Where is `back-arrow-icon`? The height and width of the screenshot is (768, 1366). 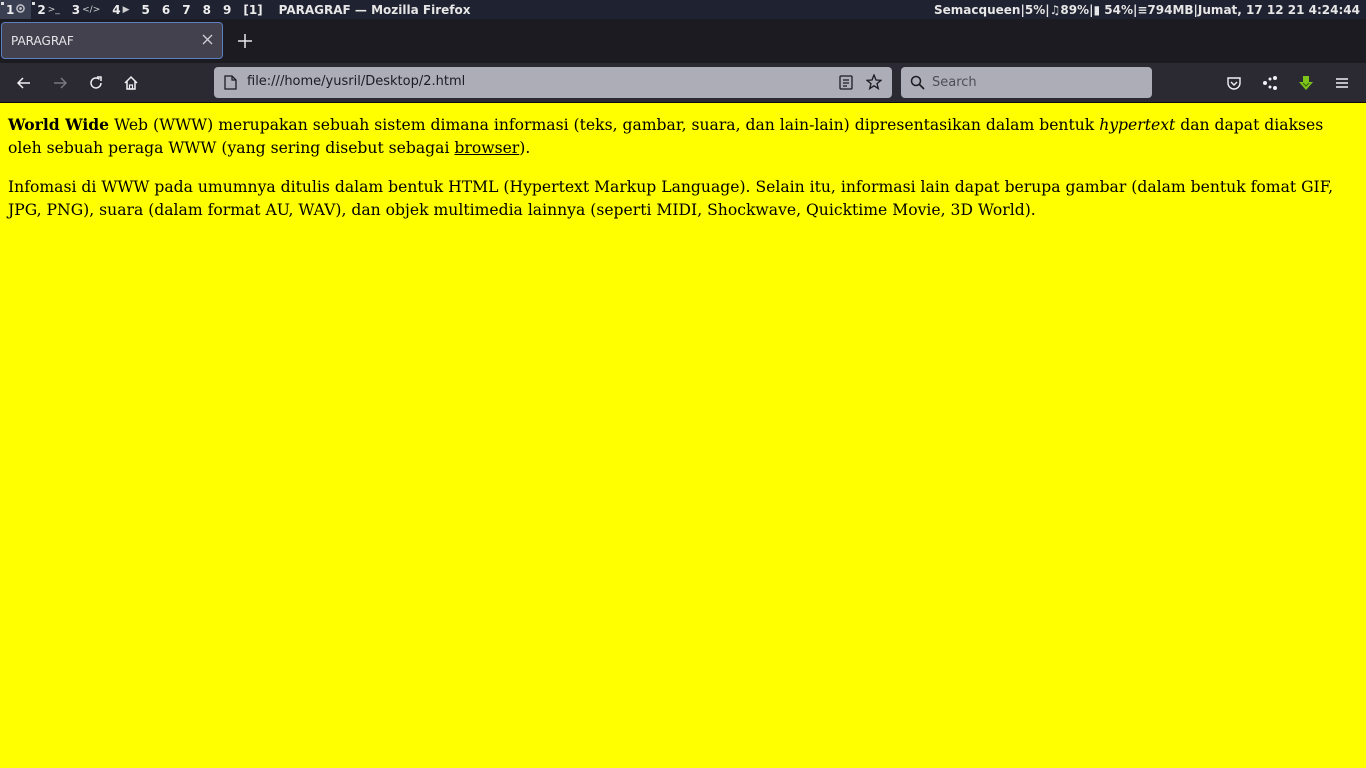 back-arrow-icon is located at coordinates (23, 83).